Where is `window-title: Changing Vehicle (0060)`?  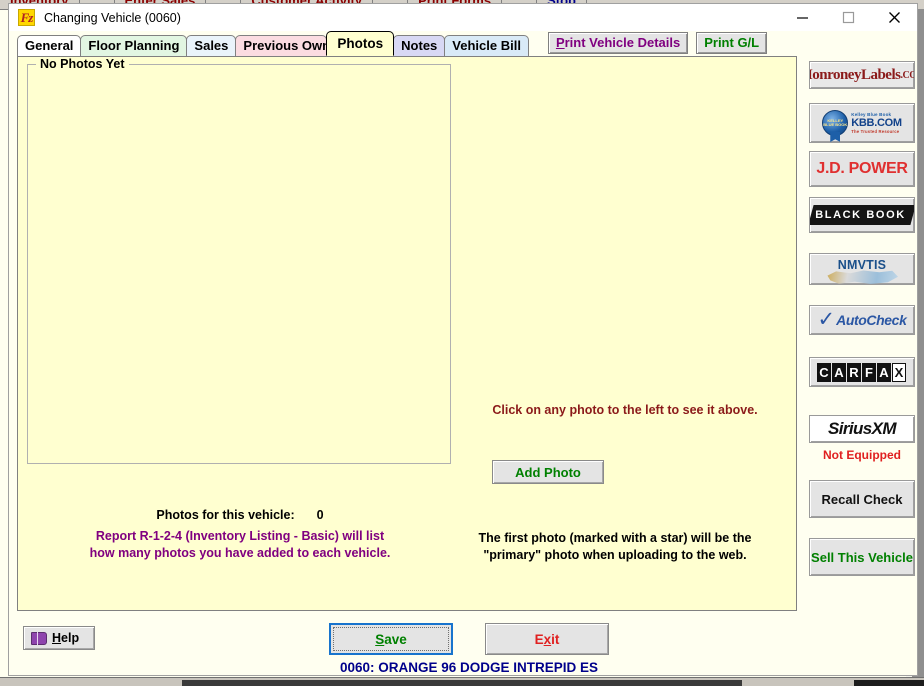
window-title: Changing Vehicle (0060) is located at coordinates (112, 17).